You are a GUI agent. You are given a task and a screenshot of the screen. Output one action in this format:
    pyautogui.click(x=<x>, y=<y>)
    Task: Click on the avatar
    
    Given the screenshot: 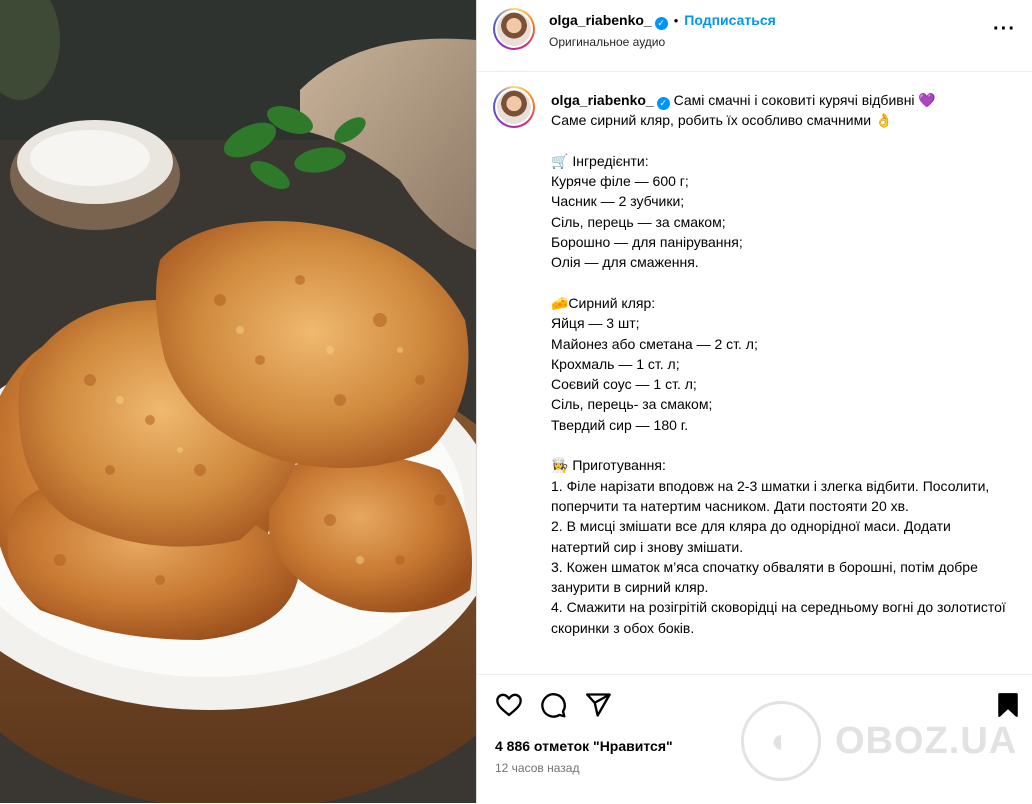 What is the action you would take?
    pyautogui.click(x=514, y=29)
    